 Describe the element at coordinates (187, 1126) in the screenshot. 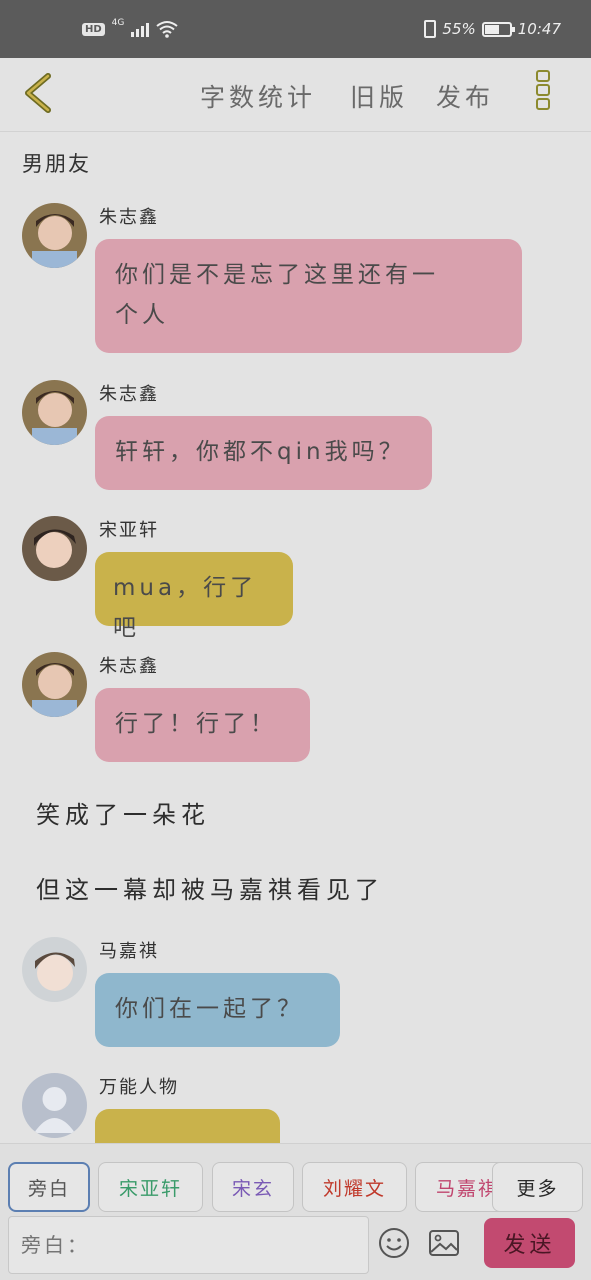

I see `message-bubble` at that location.